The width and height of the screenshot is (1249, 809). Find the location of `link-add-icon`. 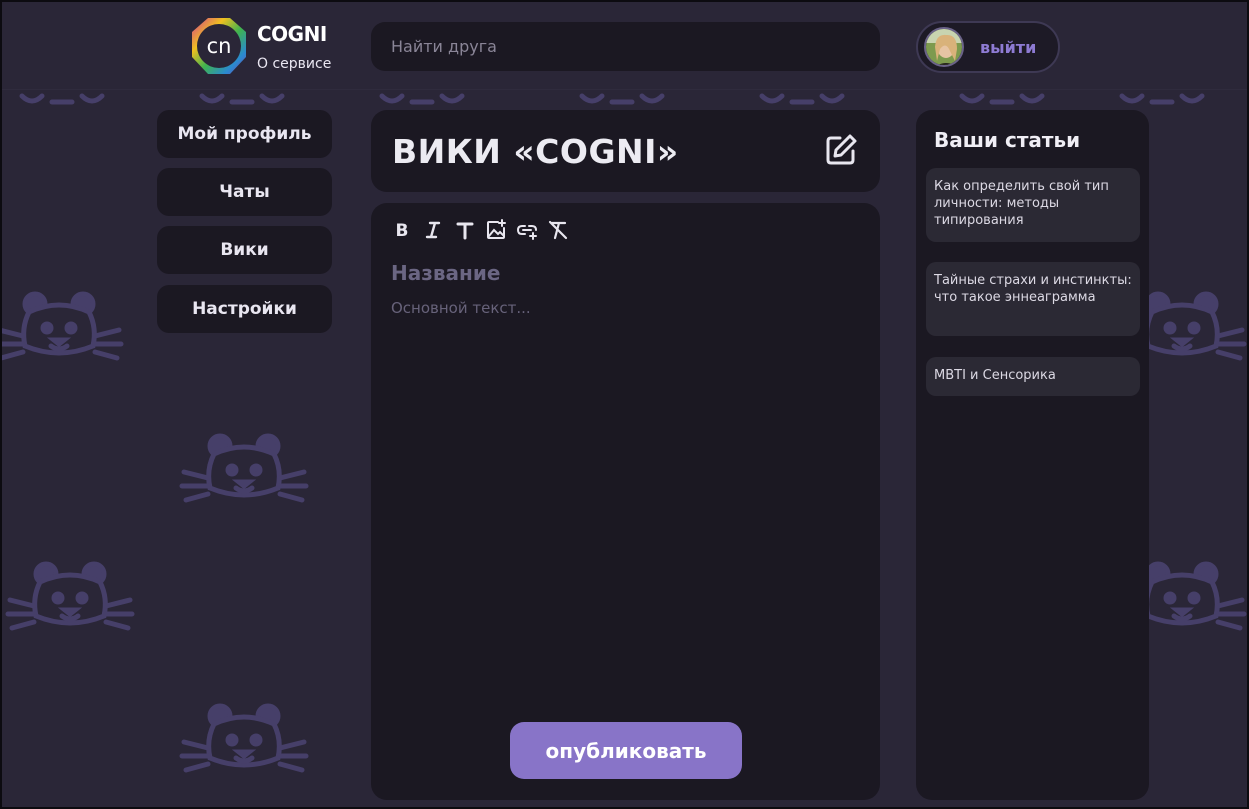

link-add-icon is located at coordinates (527, 230).